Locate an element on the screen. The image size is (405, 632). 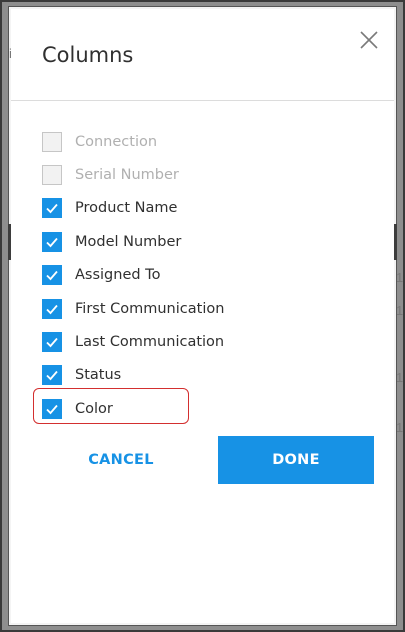
column-option-product-name: Product Name is located at coordinates (133, 208).